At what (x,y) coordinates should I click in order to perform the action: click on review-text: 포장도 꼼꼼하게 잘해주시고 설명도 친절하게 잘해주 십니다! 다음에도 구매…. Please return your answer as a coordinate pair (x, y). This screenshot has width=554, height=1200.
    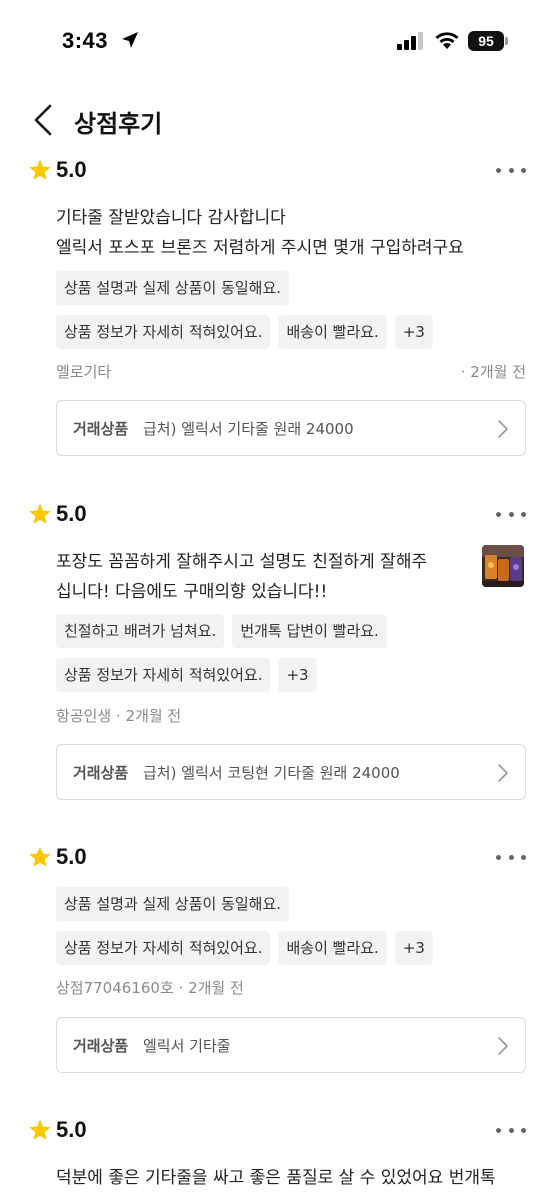
    Looking at the image, I should click on (241, 577).